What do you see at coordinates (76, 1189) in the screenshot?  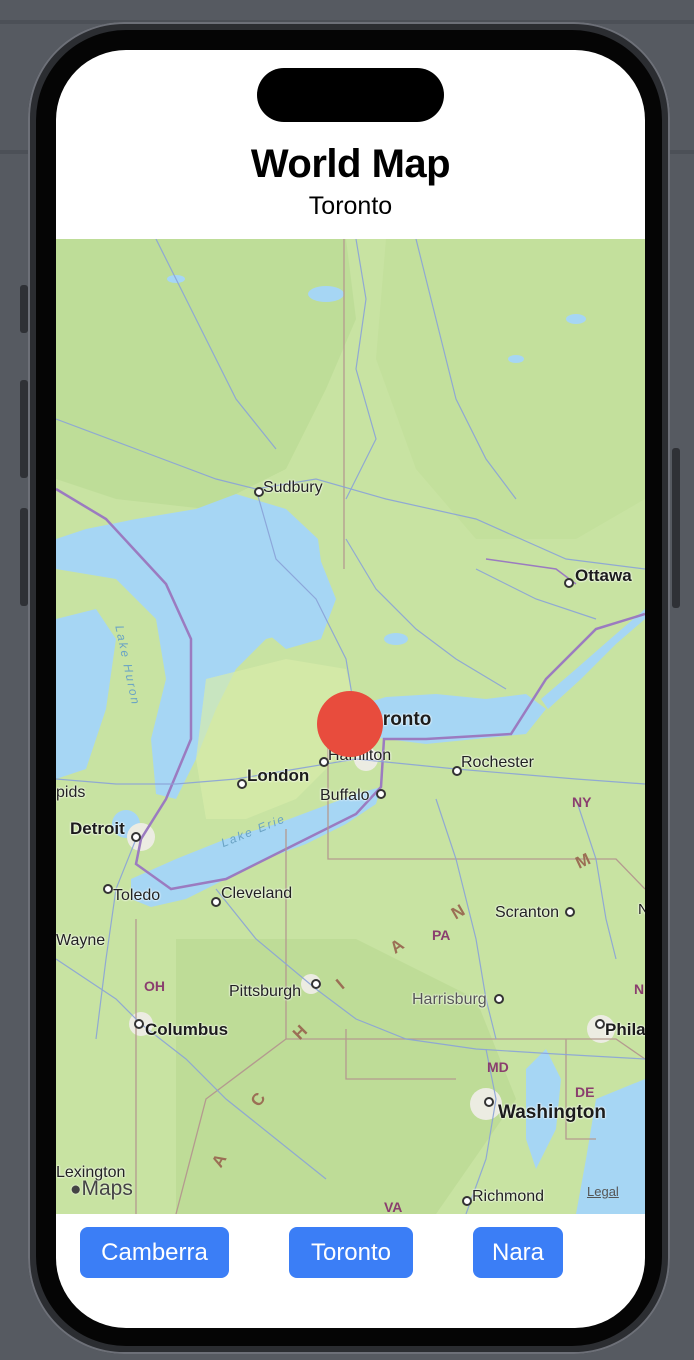 I see `apple-icon: ●` at bounding box center [76, 1189].